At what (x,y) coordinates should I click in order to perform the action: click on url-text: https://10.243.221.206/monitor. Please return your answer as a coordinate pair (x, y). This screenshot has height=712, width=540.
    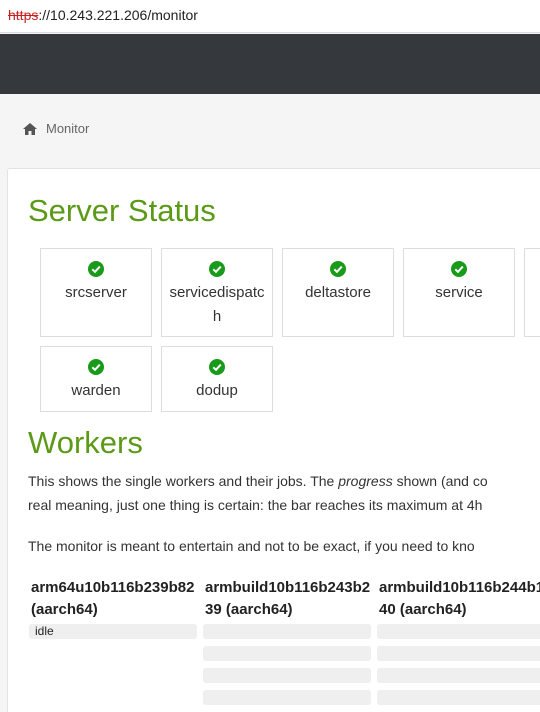
    Looking at the image, I should click on (103, 15).